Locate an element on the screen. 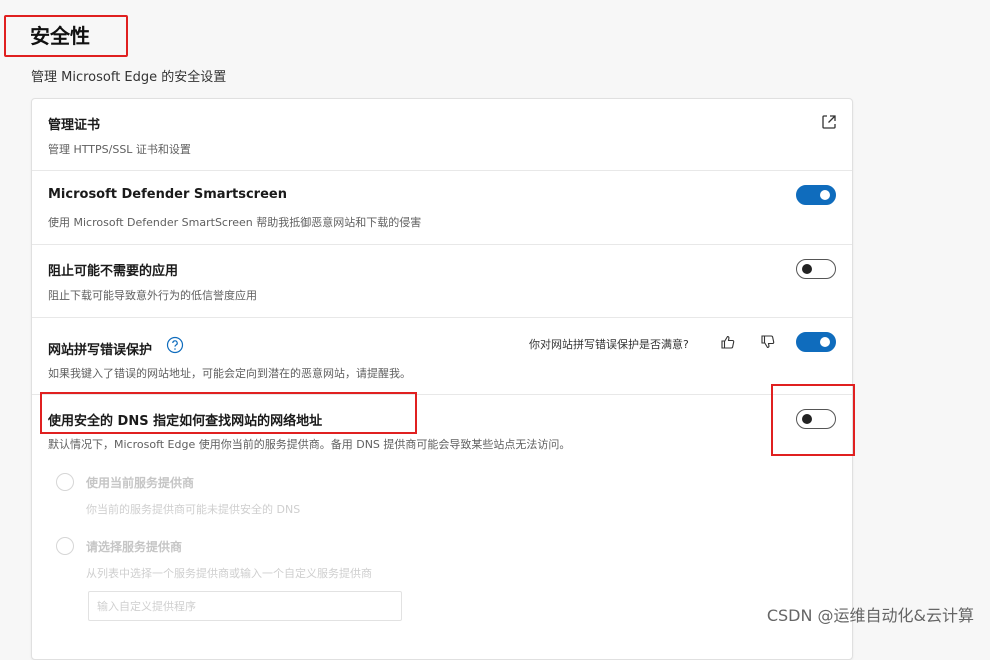  smartscreen-title: Microsoft Defender Smartscreen is located at coordinates (167, 194).